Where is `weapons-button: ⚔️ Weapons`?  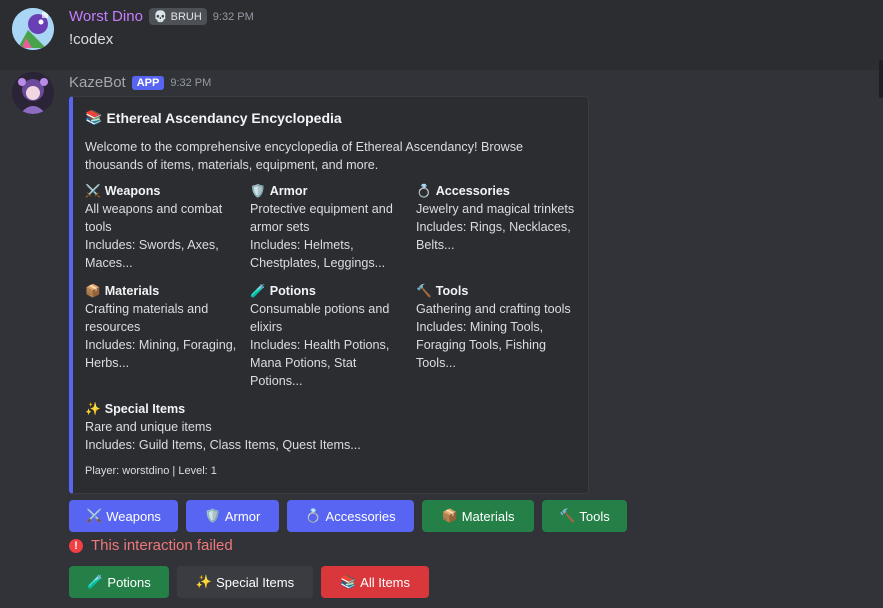 weapons-button: ⚔️ Weapons is located at coordinates (123, 516).